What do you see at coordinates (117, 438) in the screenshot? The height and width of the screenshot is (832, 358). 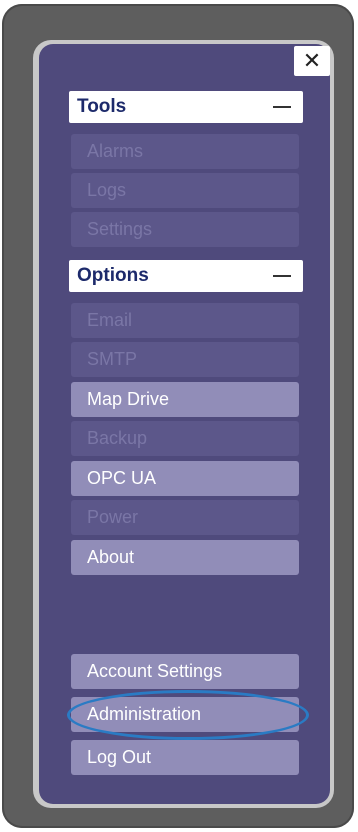 I see `menu-item-label: Backup` at bounding box center [117, 438].